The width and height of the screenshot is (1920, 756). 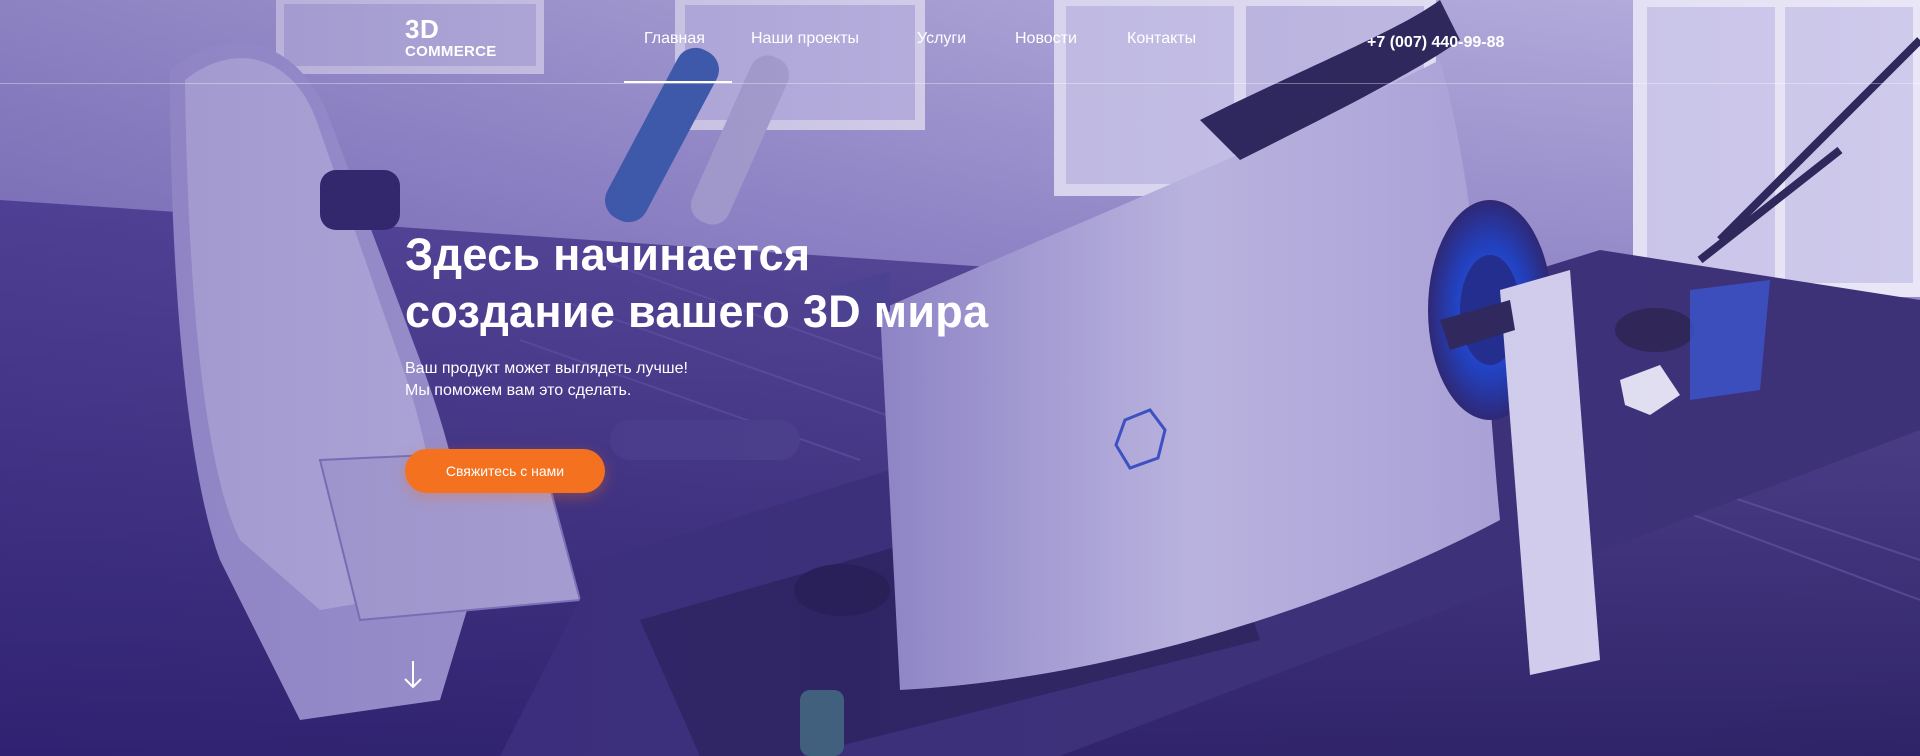 What do you see at coordinates (696, 283) in the screenshot?
I see `hero-title: Здесь начинается создание вашего 3D мира` at bounding box center [696, 283].